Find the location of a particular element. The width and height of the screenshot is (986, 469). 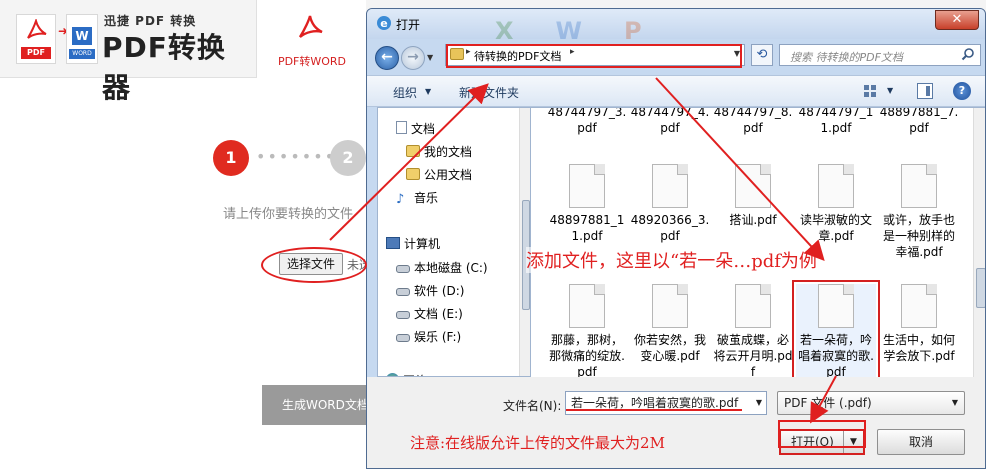

nav-item-public-documents: 公用文档 is located at coordinates (439, 174).